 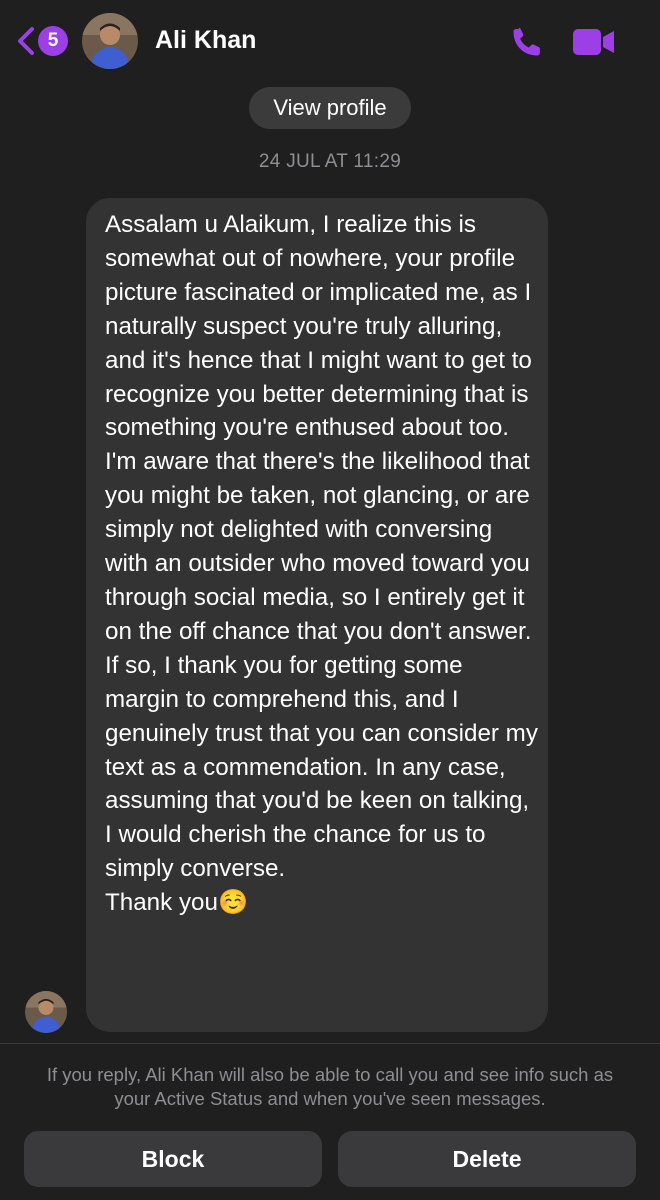 I want to click on unread-count-badge: 5, so click(x=53, y=41).